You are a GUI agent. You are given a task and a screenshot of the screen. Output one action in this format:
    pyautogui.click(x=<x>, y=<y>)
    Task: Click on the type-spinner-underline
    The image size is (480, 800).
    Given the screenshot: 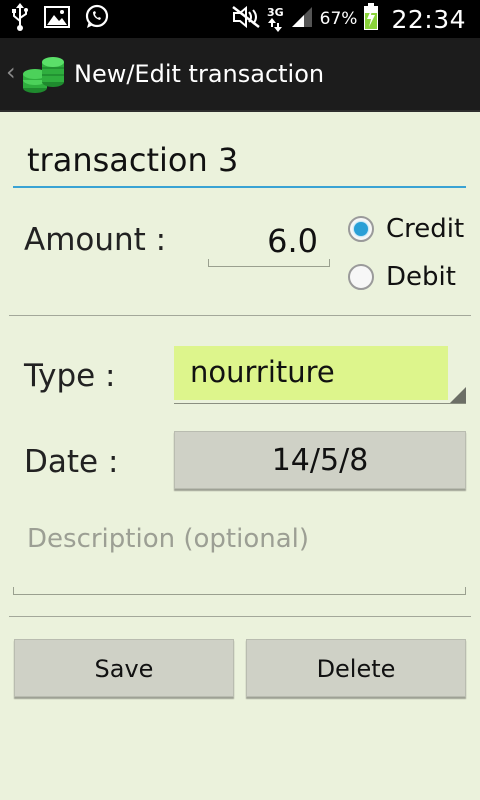 What is the action you would take?
    pyautogui.click(x=320, y=403)
    